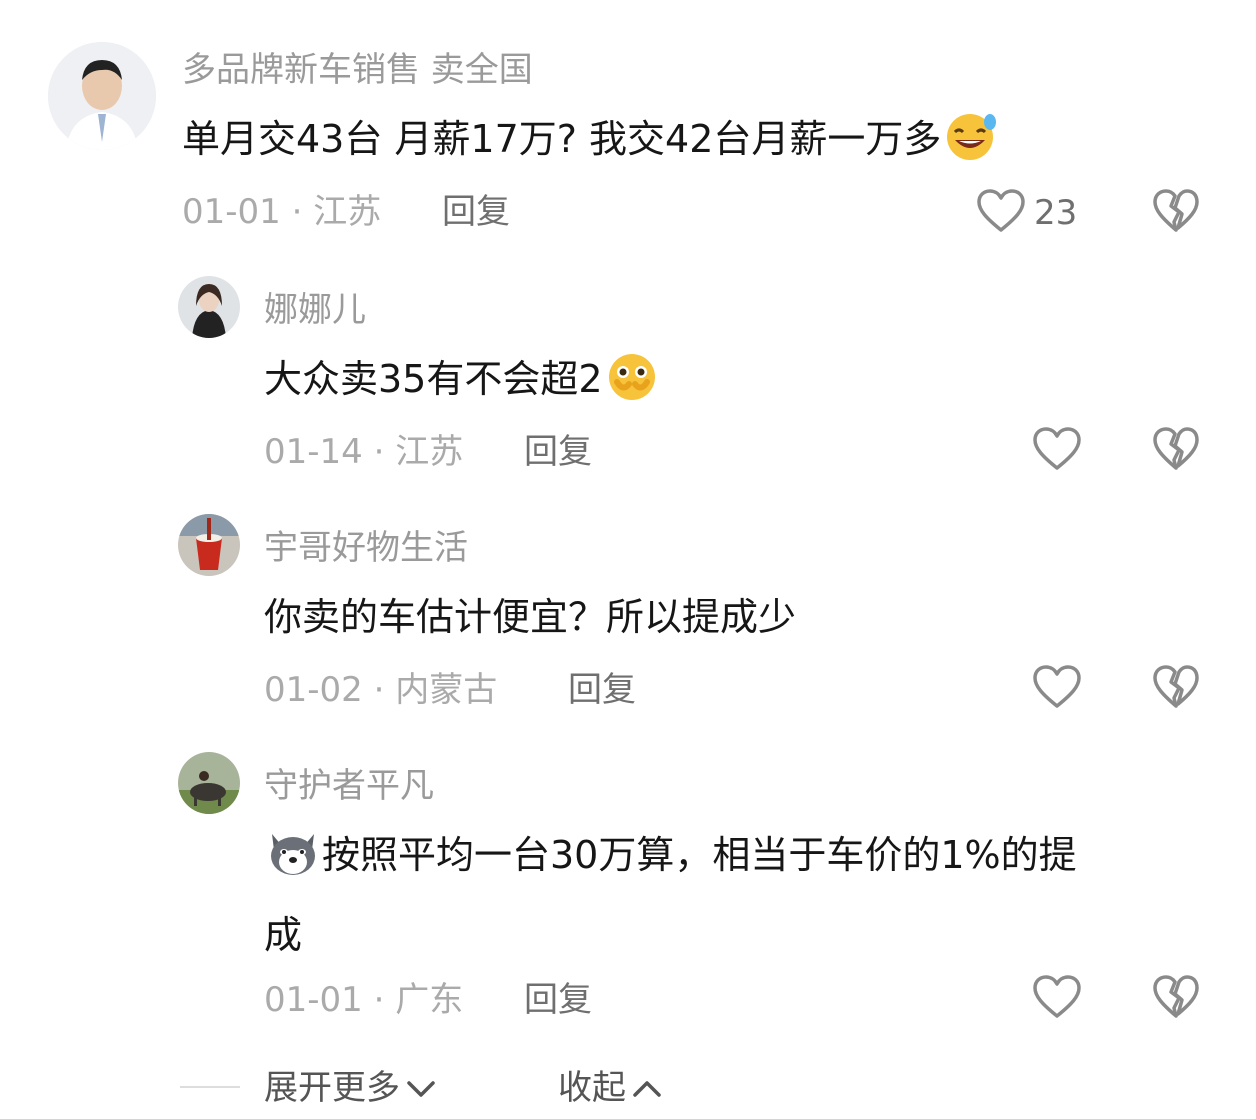  I want to click on teary-face-emoji, so click(632, 387).